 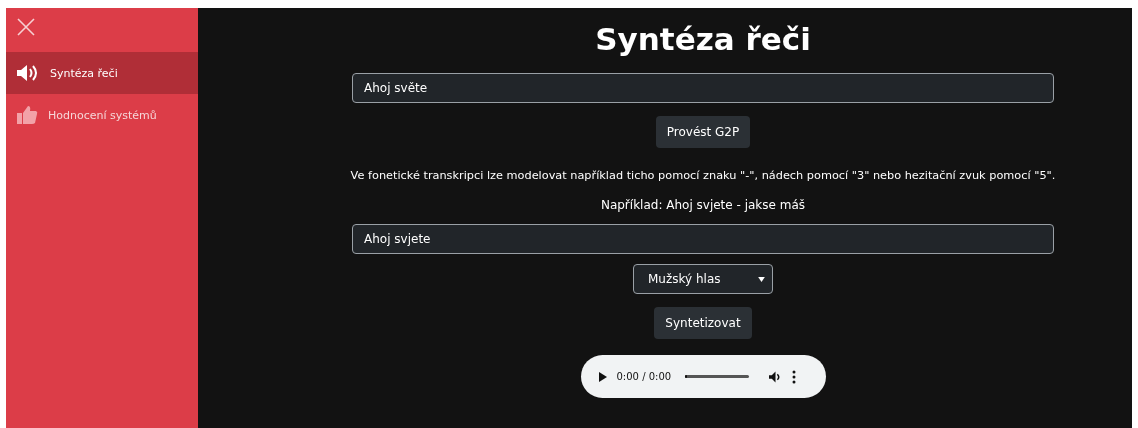 I want to click on more-options-icon, so click(x=794, y=376).